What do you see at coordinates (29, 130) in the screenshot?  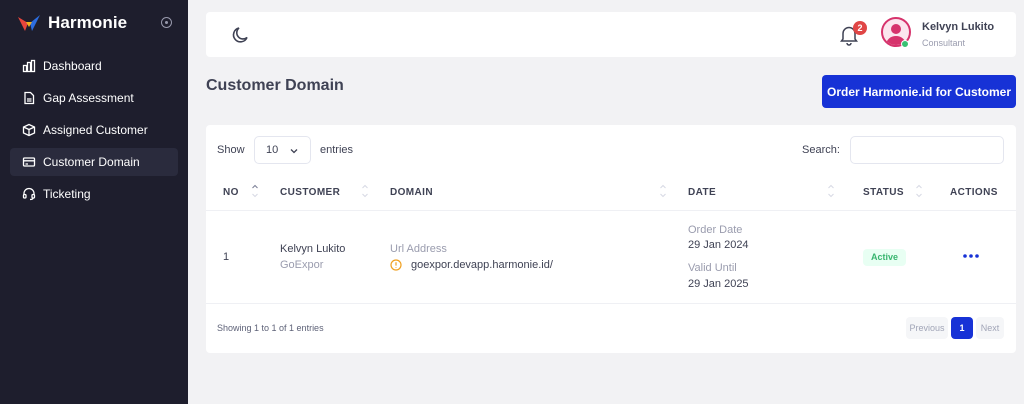 I see `cube-icon` at bounding box center [29, 130].